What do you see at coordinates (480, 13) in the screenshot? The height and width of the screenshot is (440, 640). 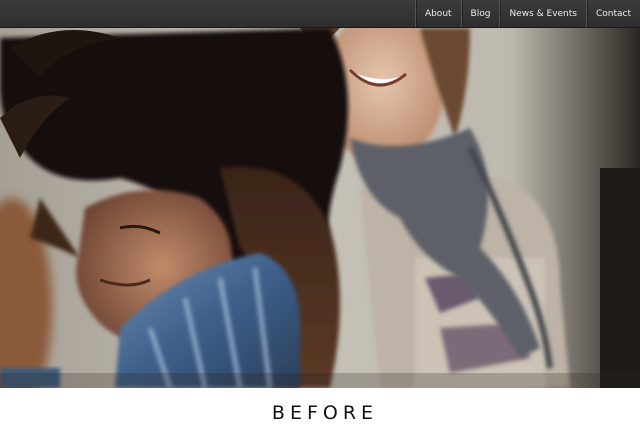 I see `nav-item-blog: Blog` at bounding box center [480, 13].